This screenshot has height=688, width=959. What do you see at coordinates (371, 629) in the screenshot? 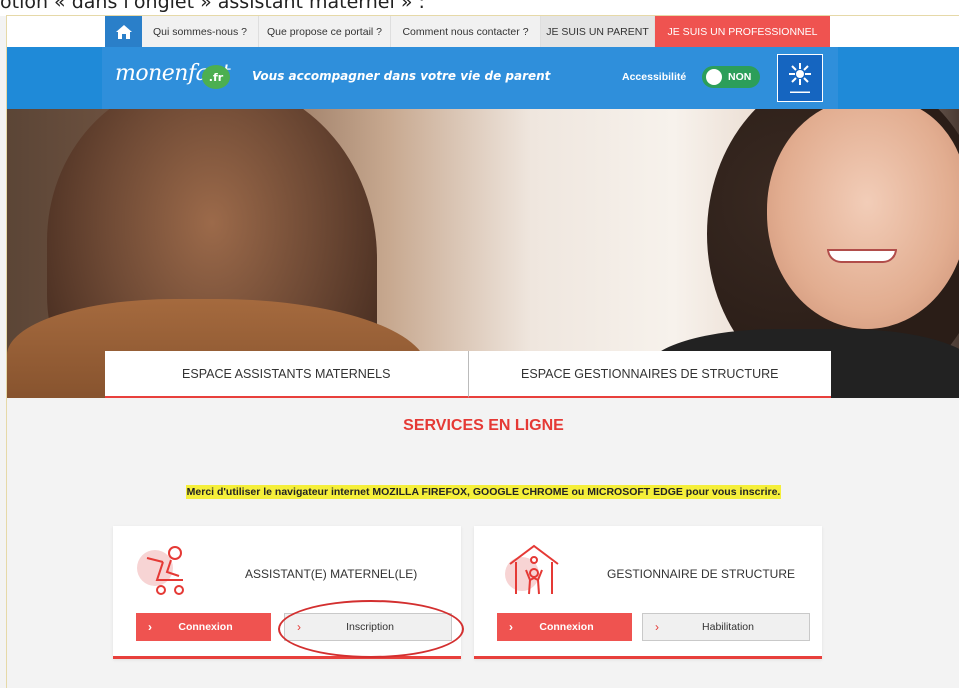
I see `annotation-circle` at bounding box center [371, 629].